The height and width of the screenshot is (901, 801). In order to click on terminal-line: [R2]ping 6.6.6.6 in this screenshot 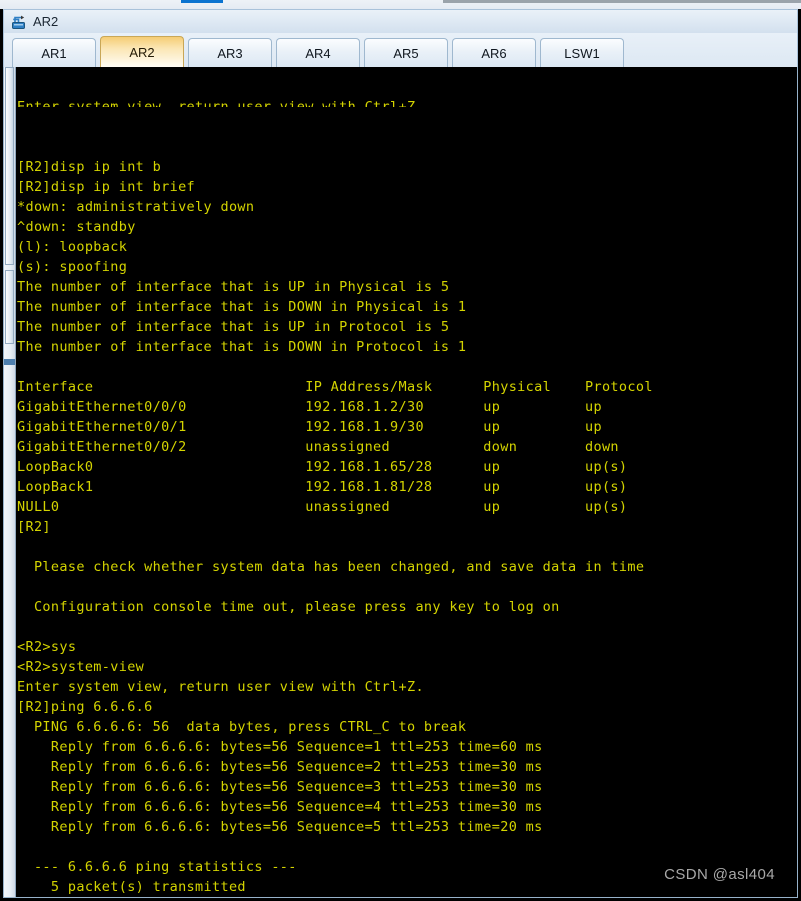, I will do `click(85, 707)`.